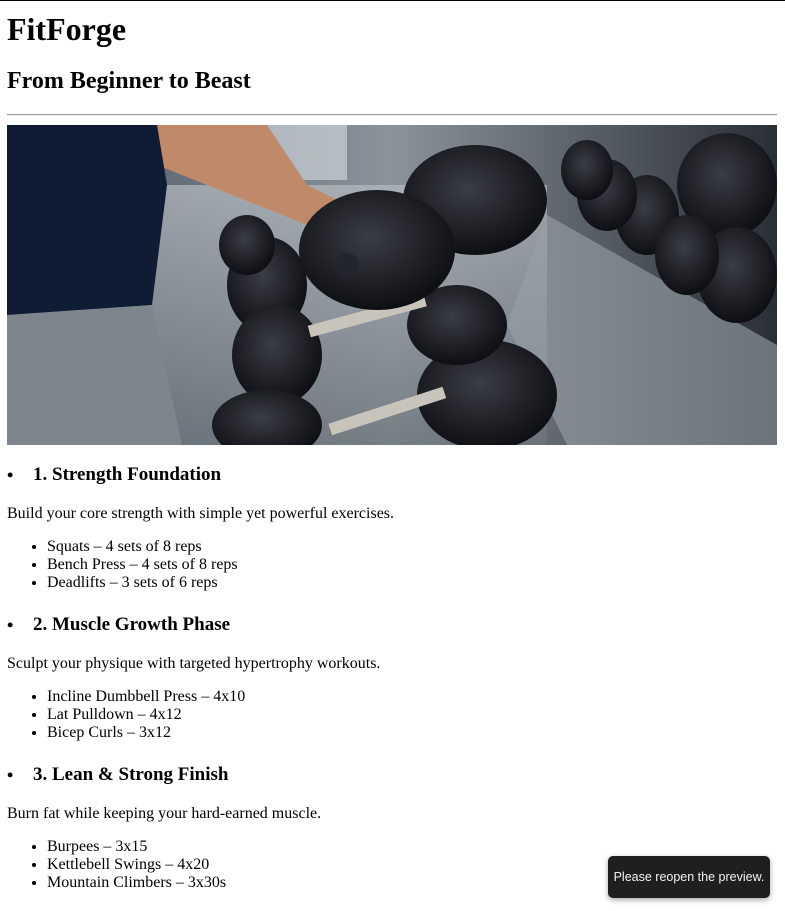 The height and width of the screenshot is (911, 785). Describe the element at coordinates (412, 583) in the screenshot. I see `exercise-item: Deadlifts – 3 sets of 6 reps` at that location.